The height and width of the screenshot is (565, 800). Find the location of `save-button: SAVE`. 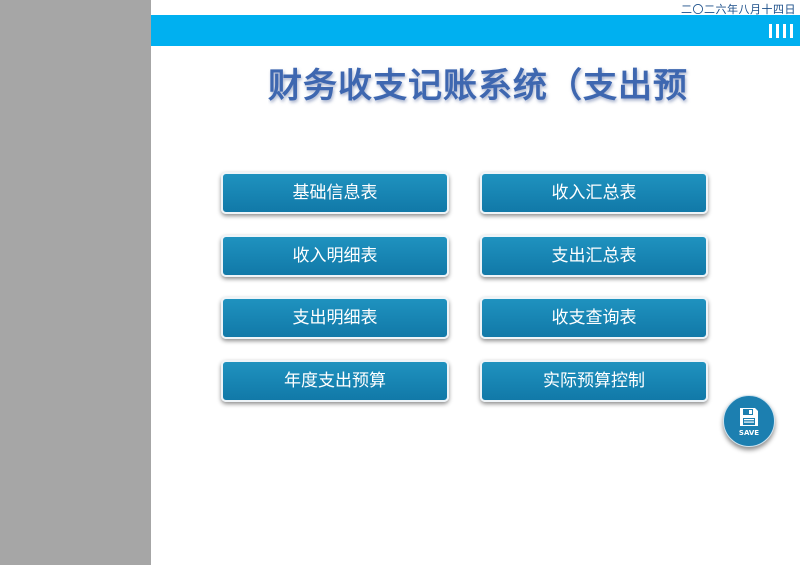

save-button: SAVE is located at coordinates (749, 421).